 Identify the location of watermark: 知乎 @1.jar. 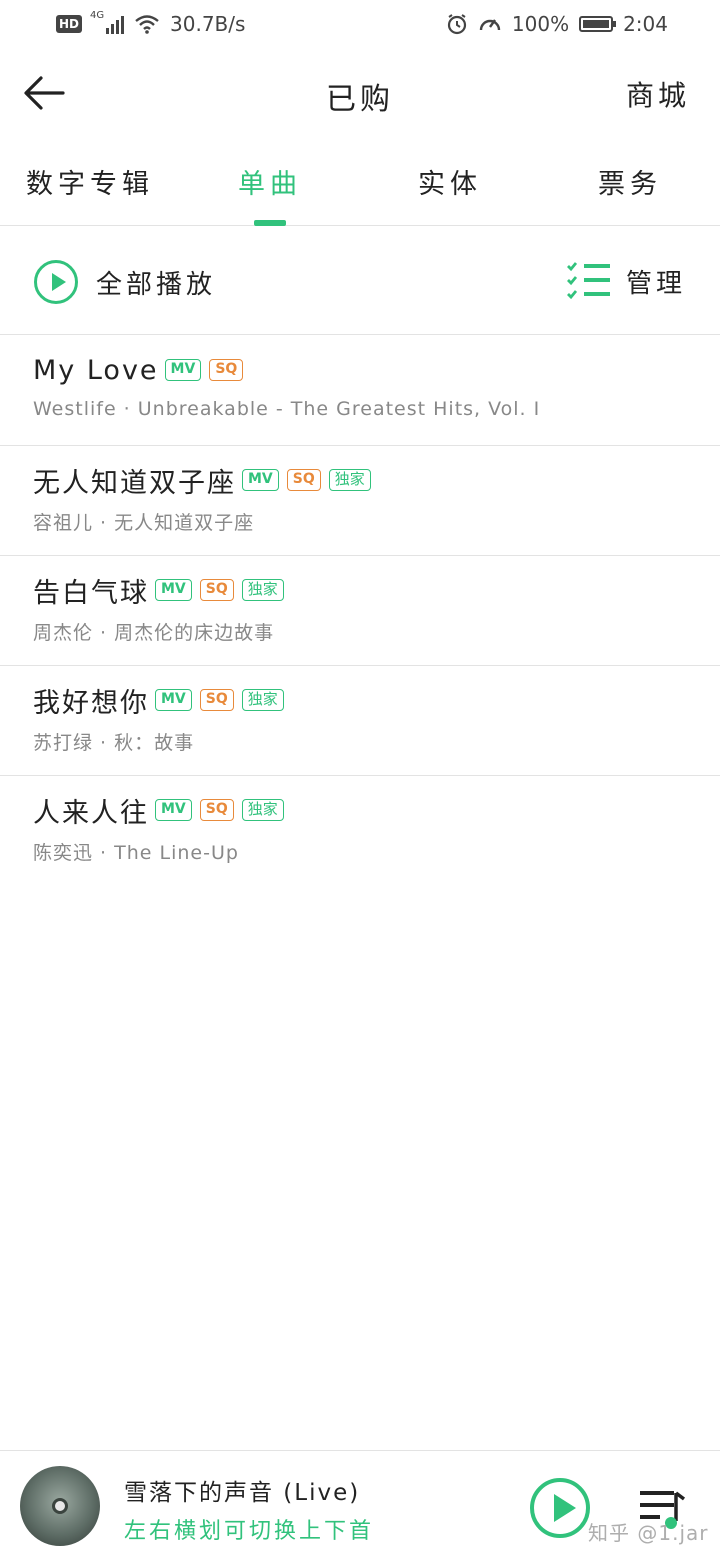
(648, 1533).